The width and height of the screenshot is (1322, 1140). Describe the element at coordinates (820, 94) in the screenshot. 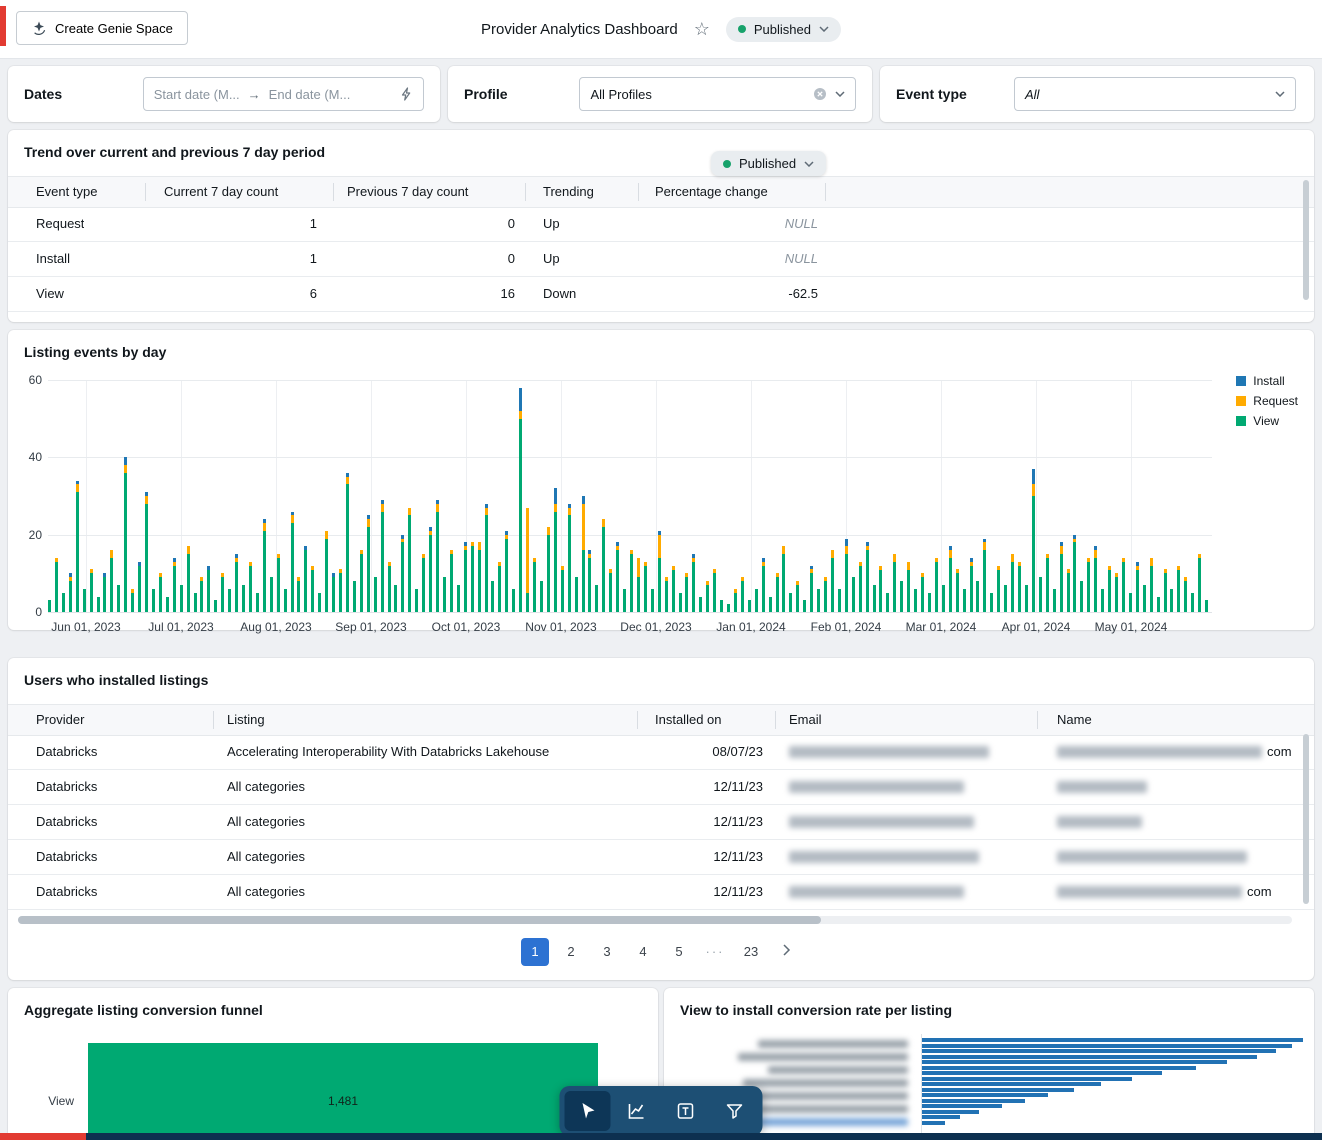

I see `clear-selection-icon` at that location.